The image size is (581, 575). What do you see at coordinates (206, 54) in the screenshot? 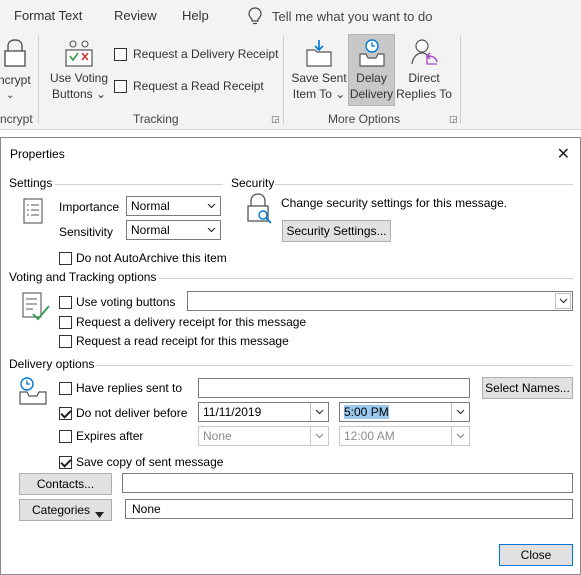
I see `ribbon-delivery-receipt-label: Request a Delivery Receipt` at bounding box center [206, 54].